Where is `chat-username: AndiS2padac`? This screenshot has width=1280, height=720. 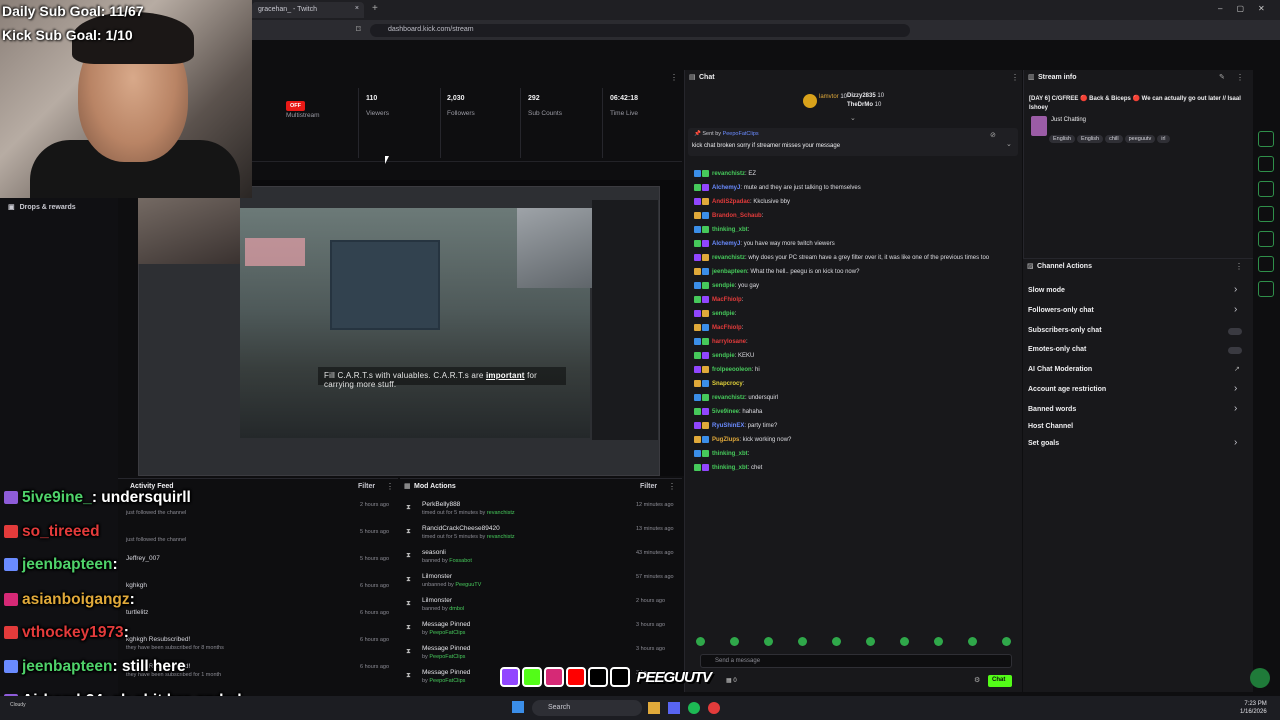
chat-username: AndiS2padac is located at coordinates (731, 202).